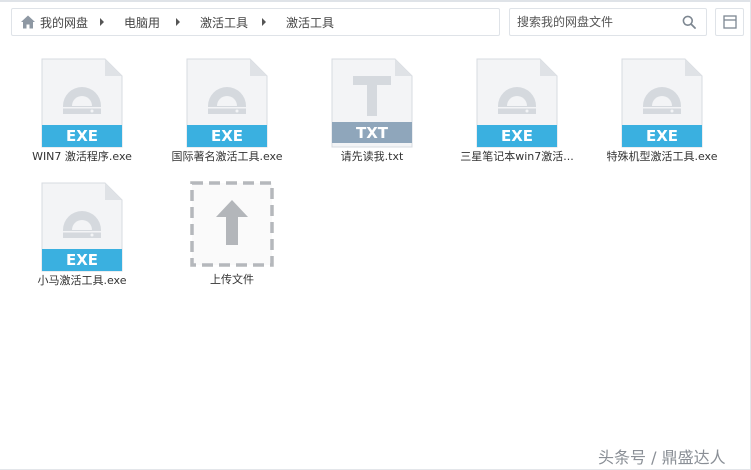 This screenshot has width=751, height=470. Describe the element at coordinates (662, 457) in the screenshot. I see `watermark: 头条号 / 鼎盛达人` at that location.